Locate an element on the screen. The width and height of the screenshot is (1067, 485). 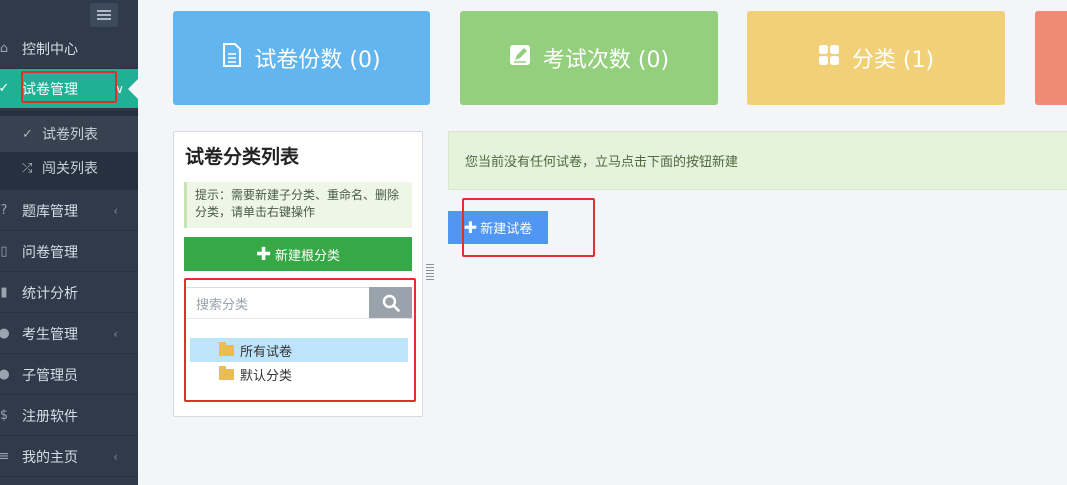
sidebar-item-label: 子管理员 is located at coordinates (50, 375).